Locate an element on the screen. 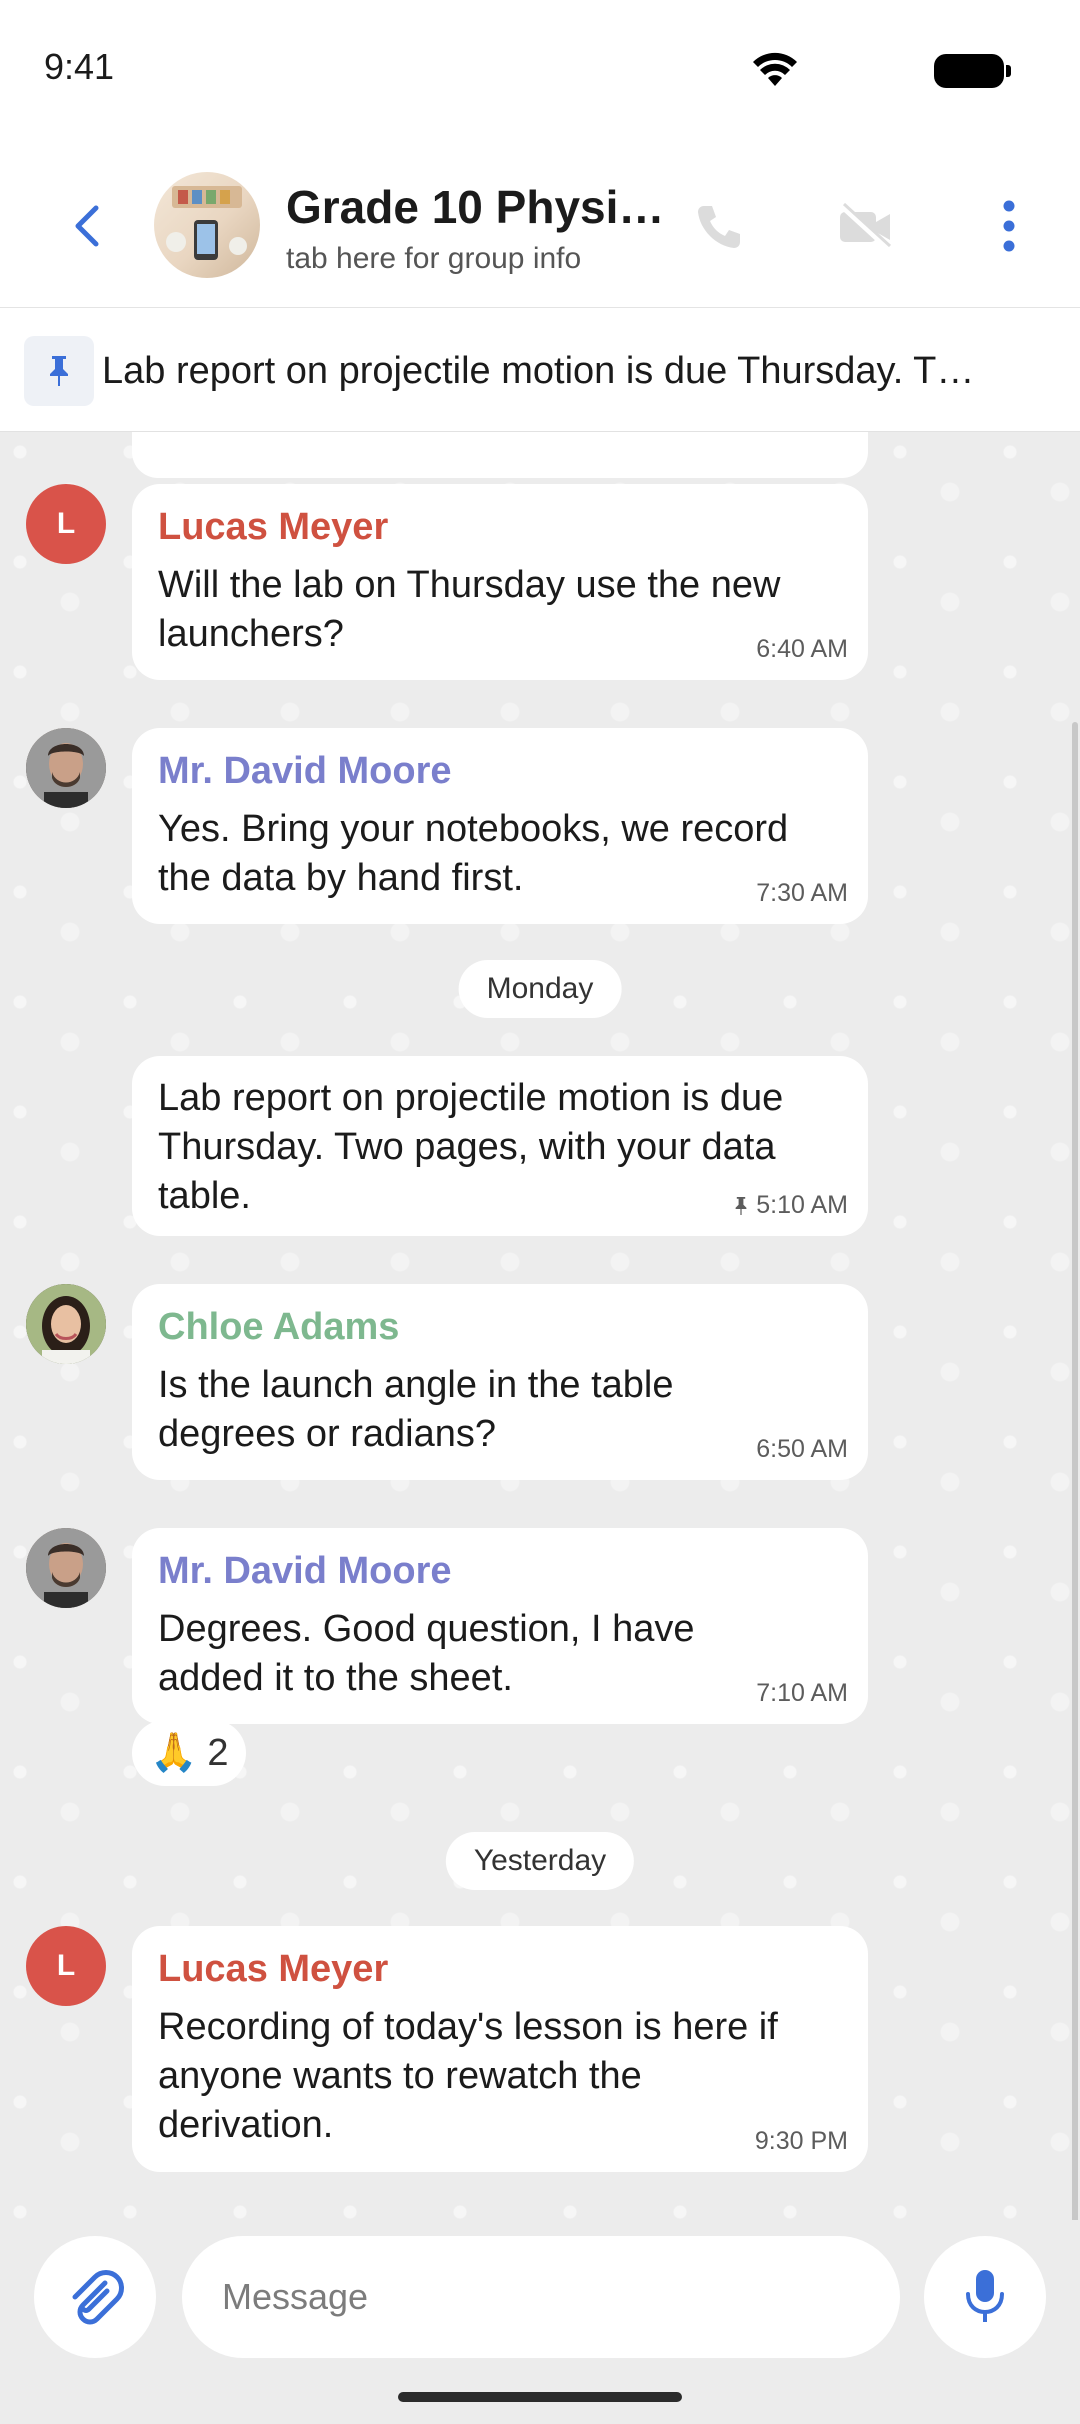 The width and height of the screenshot is (1080, 2424). message-time: 5:10 AM is located at coordinates (790, 1205).